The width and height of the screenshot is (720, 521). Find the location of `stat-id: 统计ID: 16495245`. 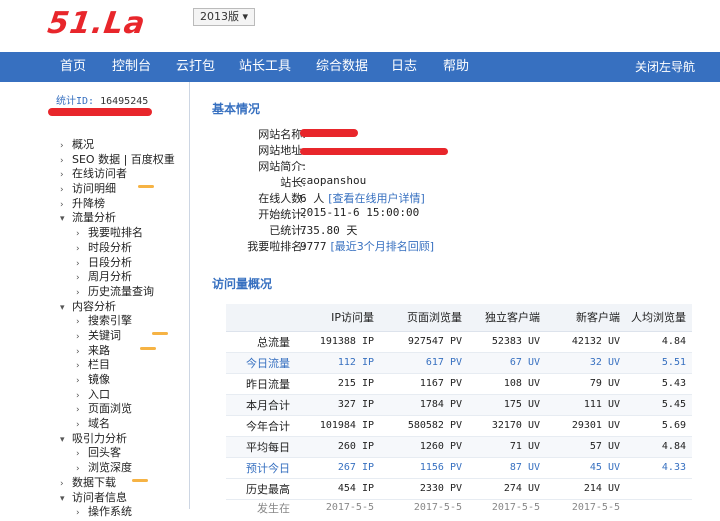

stat-id: 统计ID: 16495245 is located at coordinates (102, 99).